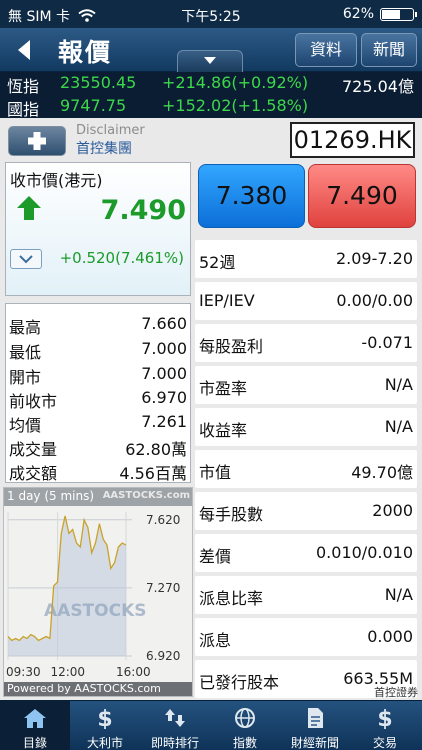 The height and width of the screenshot is (750, 422). What do you see at coordinates (306, 427) in the screenshot?
I see `info-row: 收益率 N/A` at bounding box center [306, 427].